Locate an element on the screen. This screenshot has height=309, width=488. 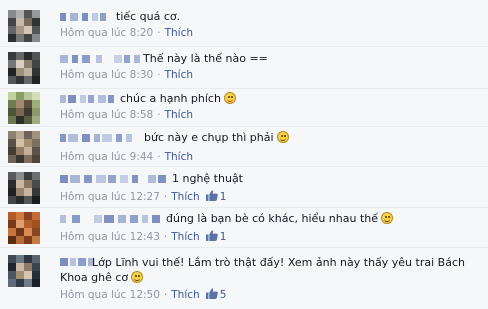
comment-meta: Hôm qua lúc 8:58 · Thích is located at coordinates (127, 115).